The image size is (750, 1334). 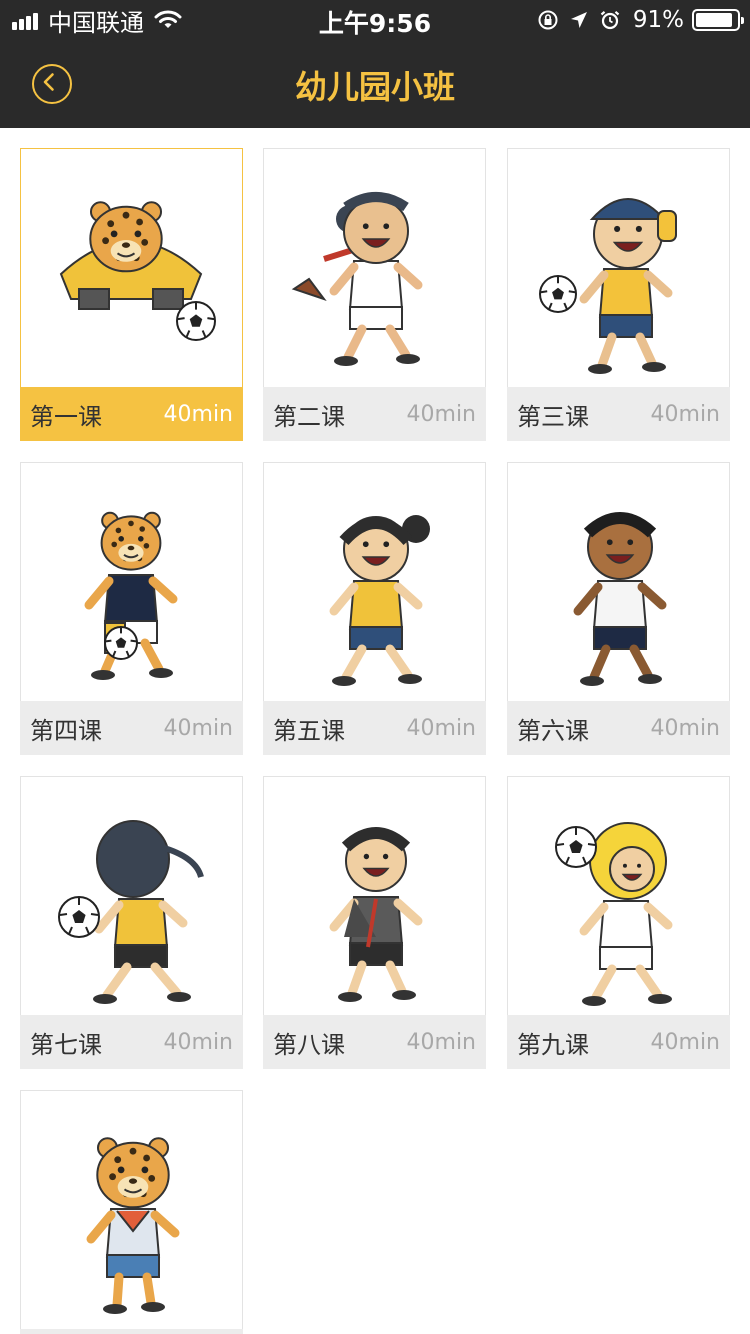 What do you see at coordinates (309, 730) in the screenshot?
I see `lesson-title: 第五课` at bounding box center [309, 730].